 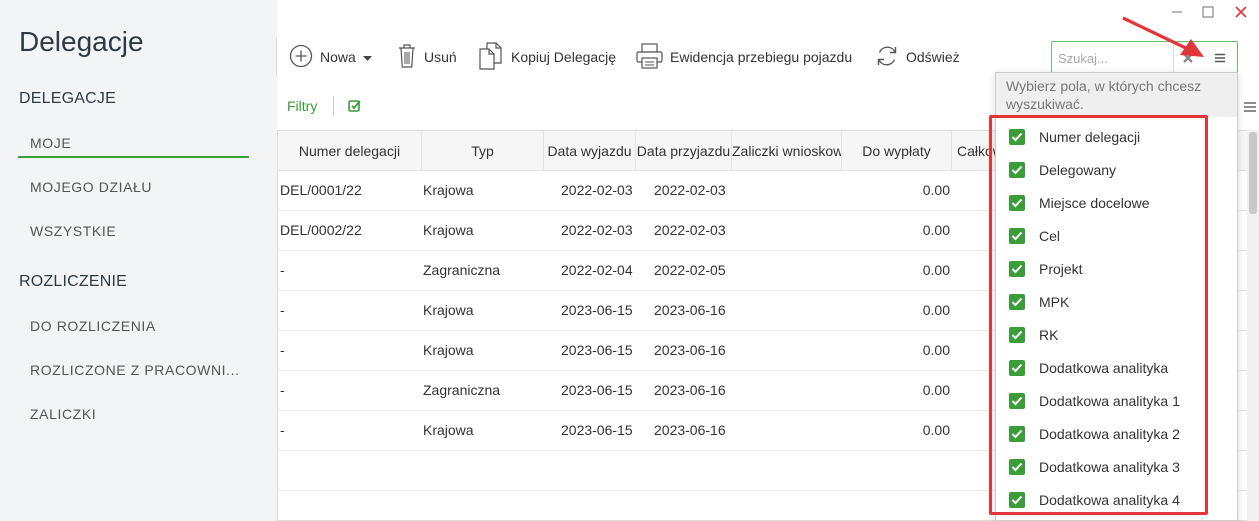 I want to click on column-header: Do wypłaty, so click(x=897, y=151).